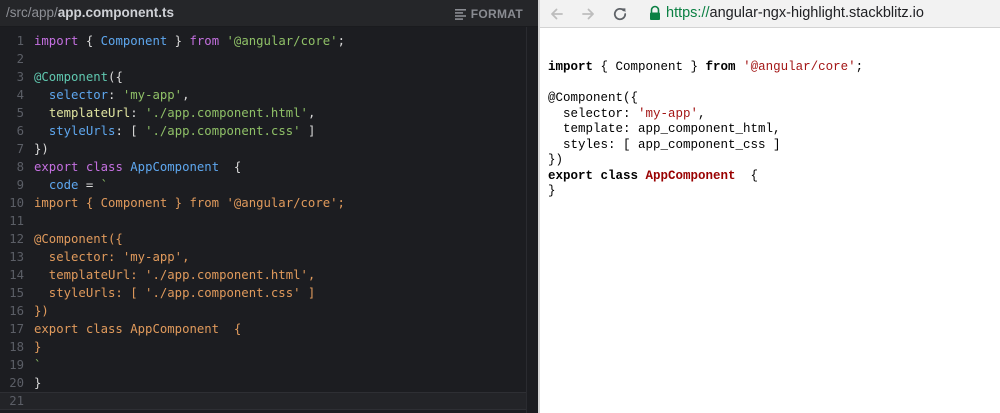 The width and height of the screenshot is (1000, 413). What do you see at coordinates (269, 311) in the screenshot?
I see `code-line: 16})` at bounding box center [269, 311].